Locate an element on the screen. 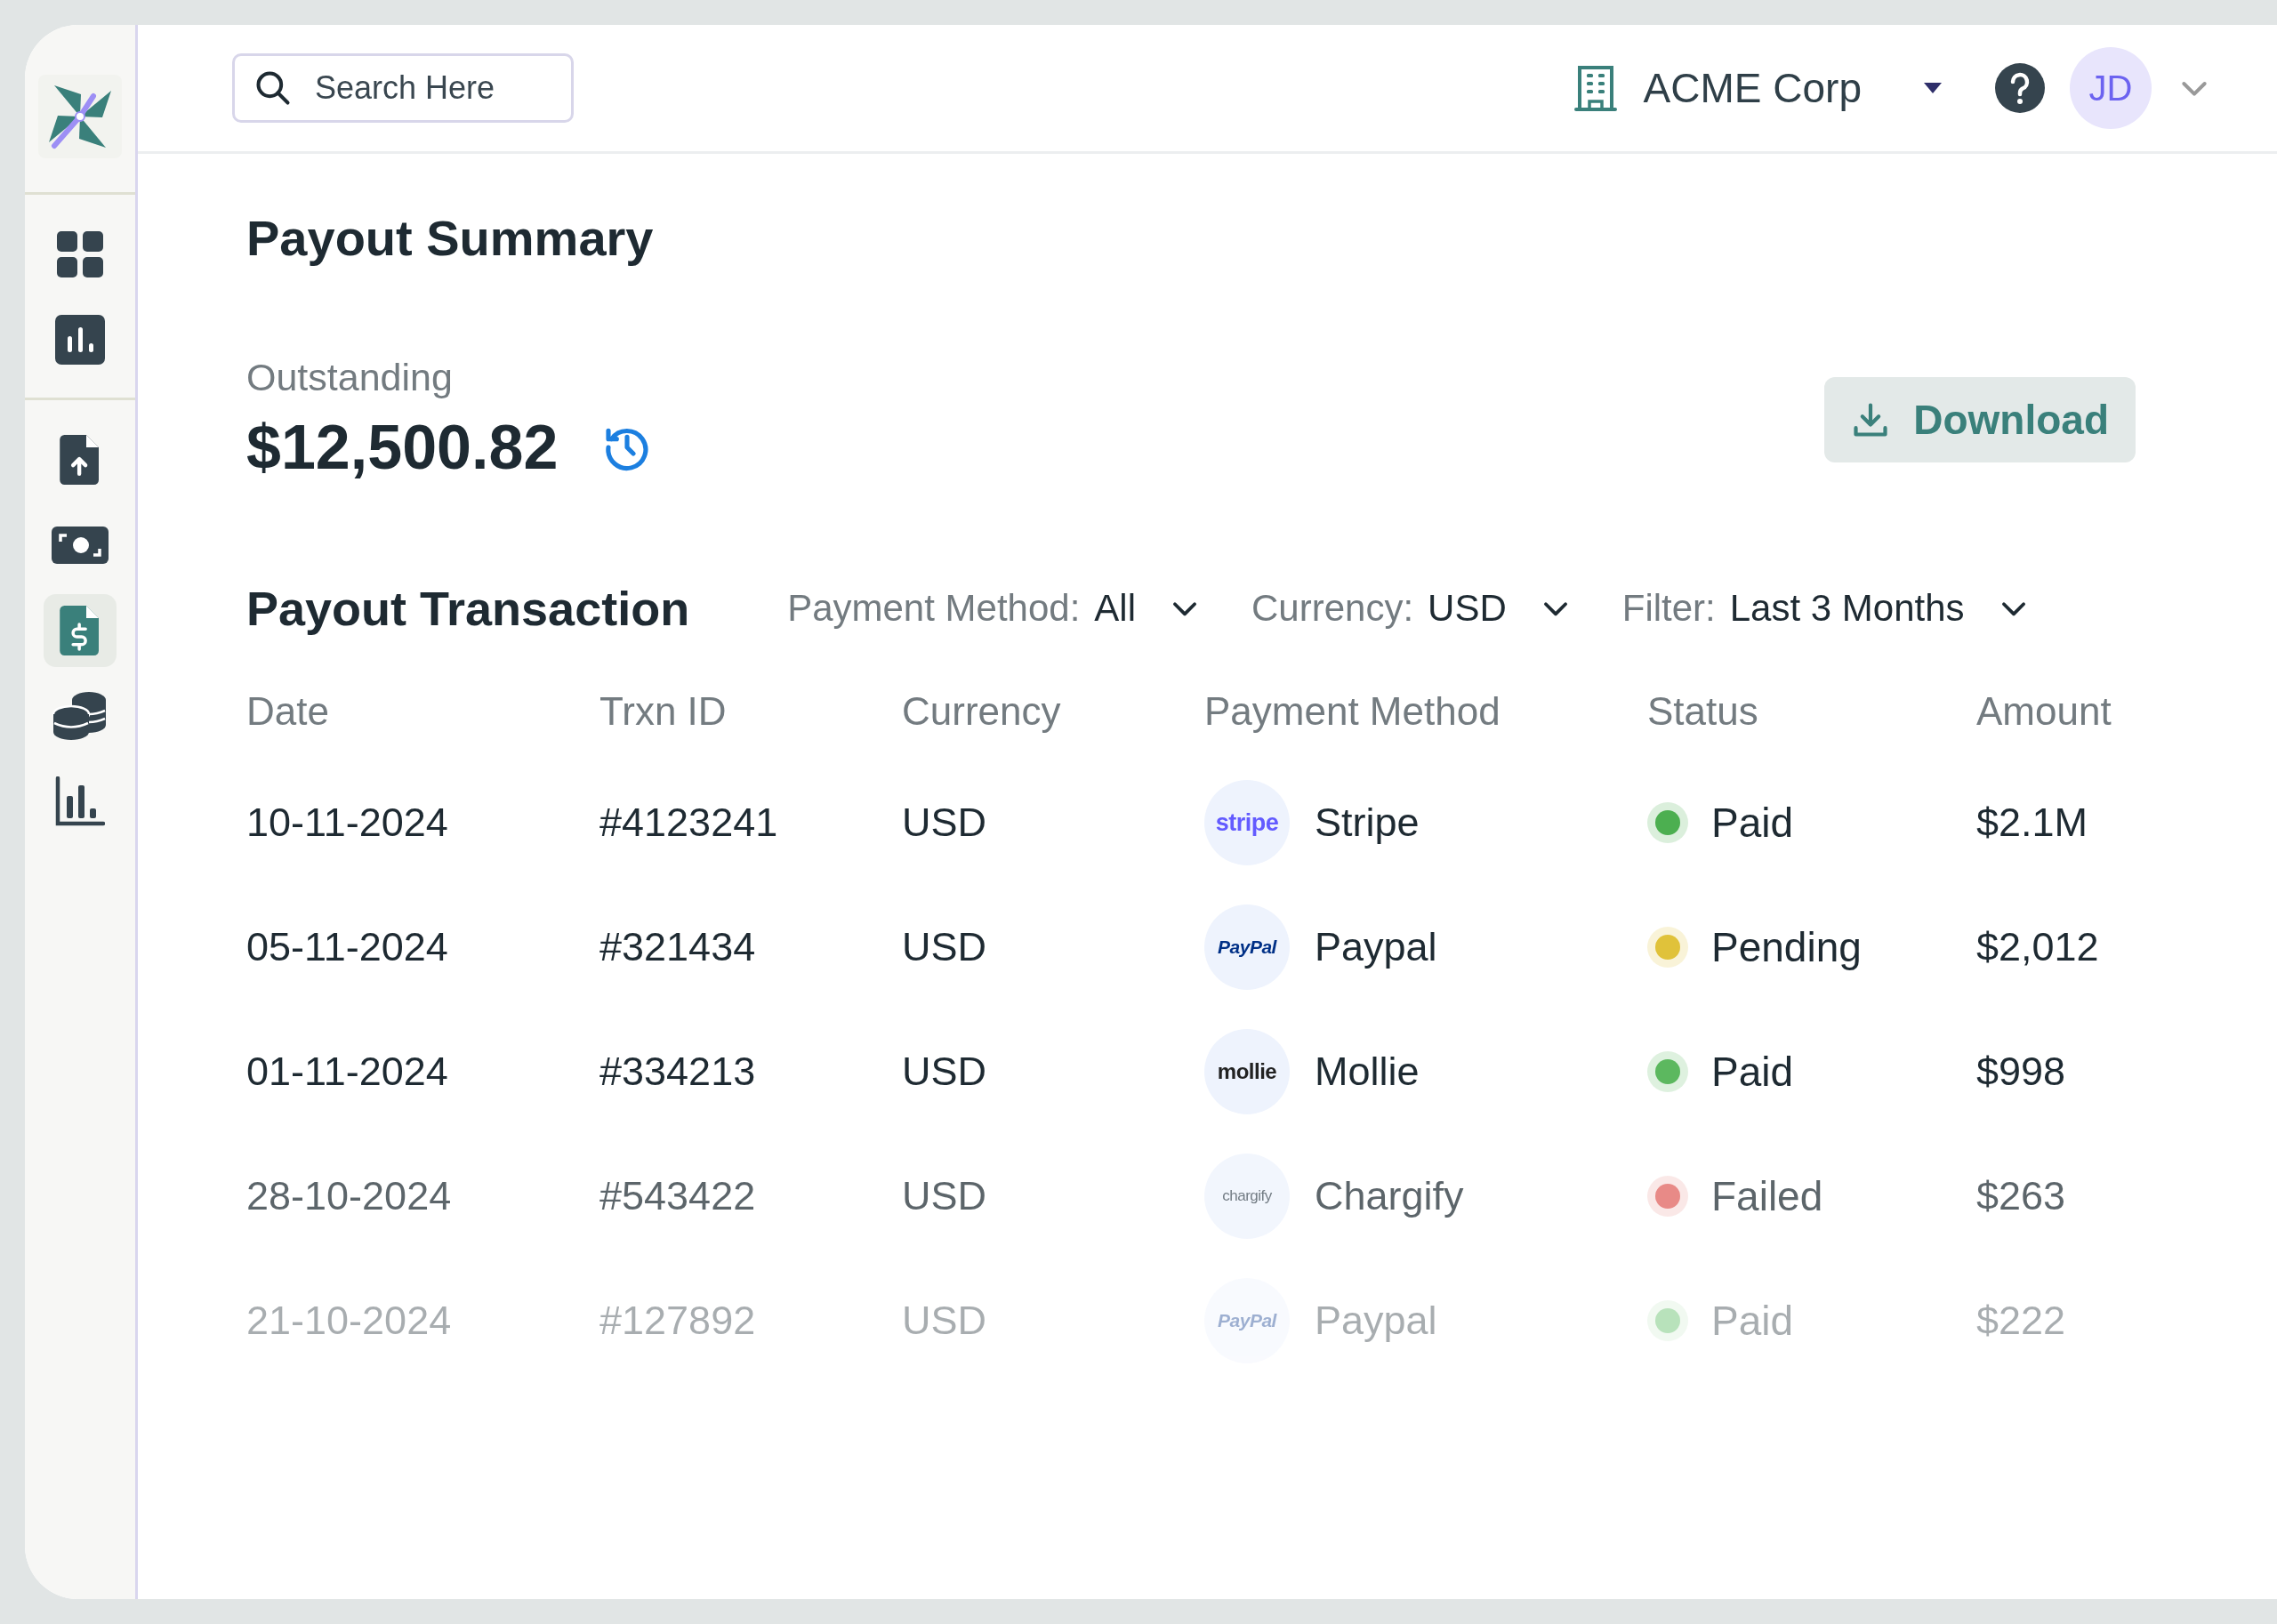 This screenshot has height=1624, width=2277. page-title: Payout Summary is located at coordinates (450, 238).